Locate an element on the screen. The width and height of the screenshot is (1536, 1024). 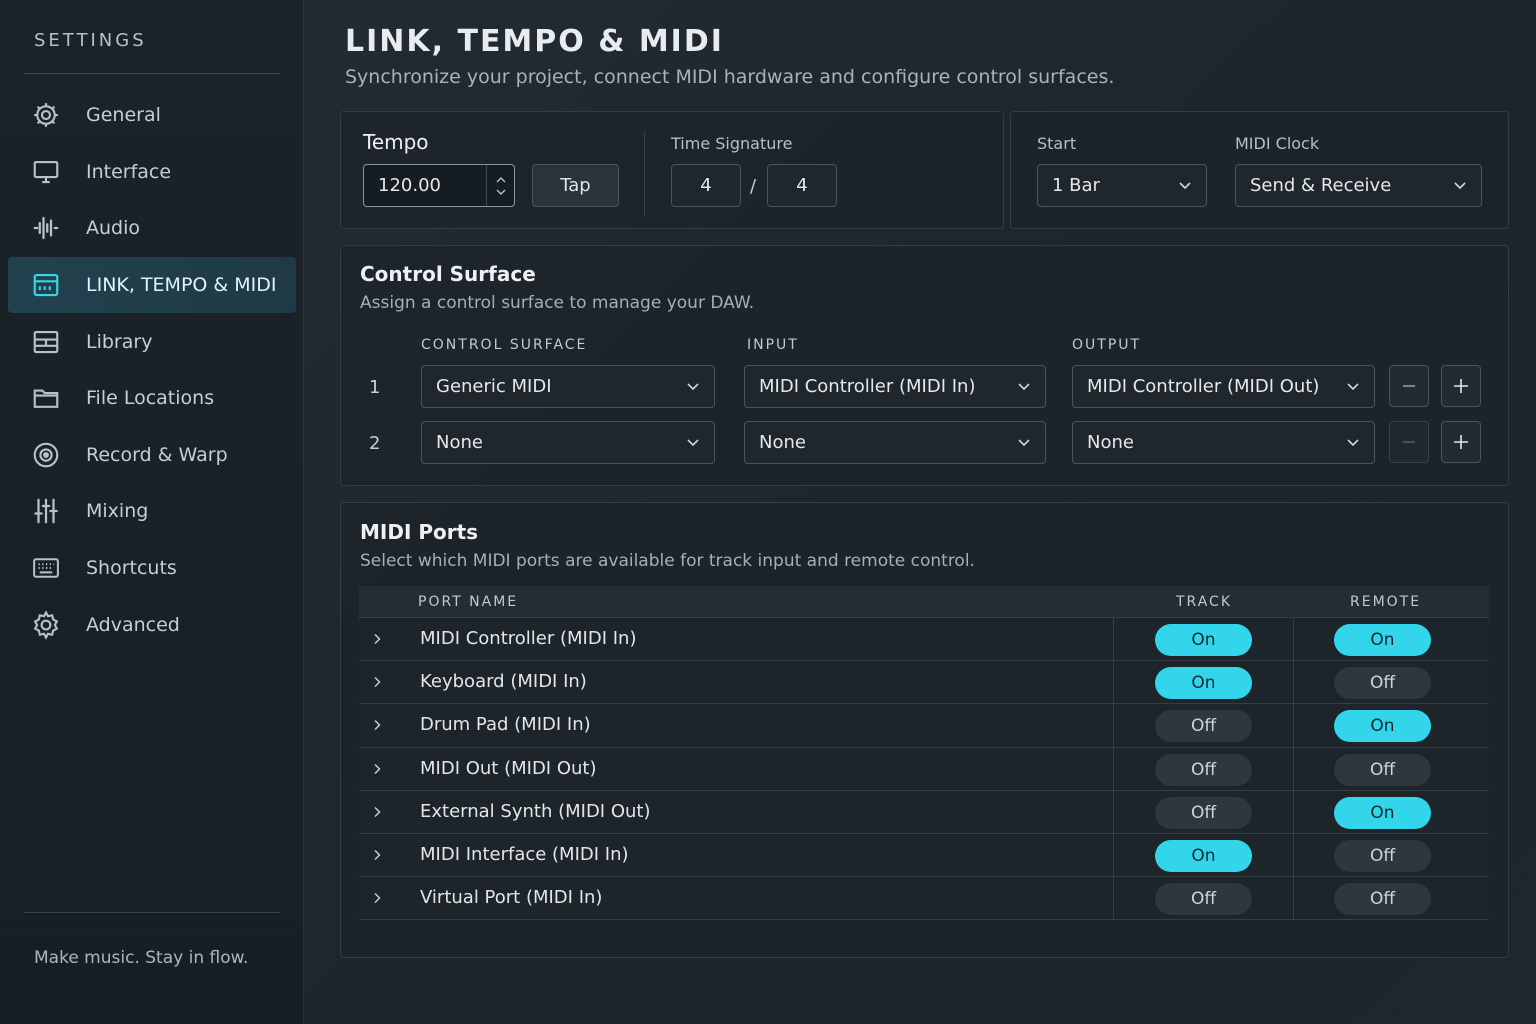
sidebar-item-label: Record & Warp is located at coordinates (157, 454).